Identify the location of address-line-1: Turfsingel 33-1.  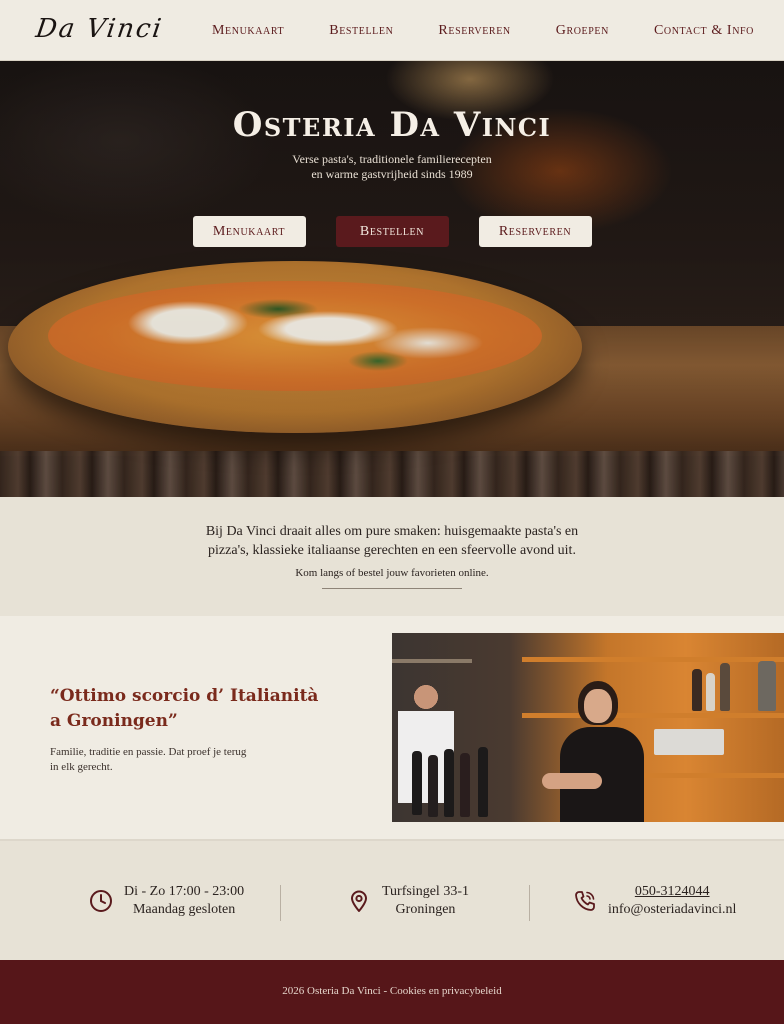
(425, 891).